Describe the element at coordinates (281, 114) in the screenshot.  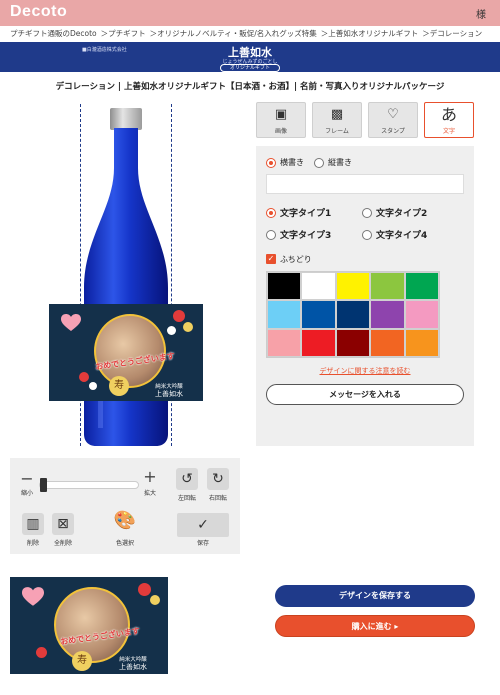
I see `image-icon: ▣` at that location.